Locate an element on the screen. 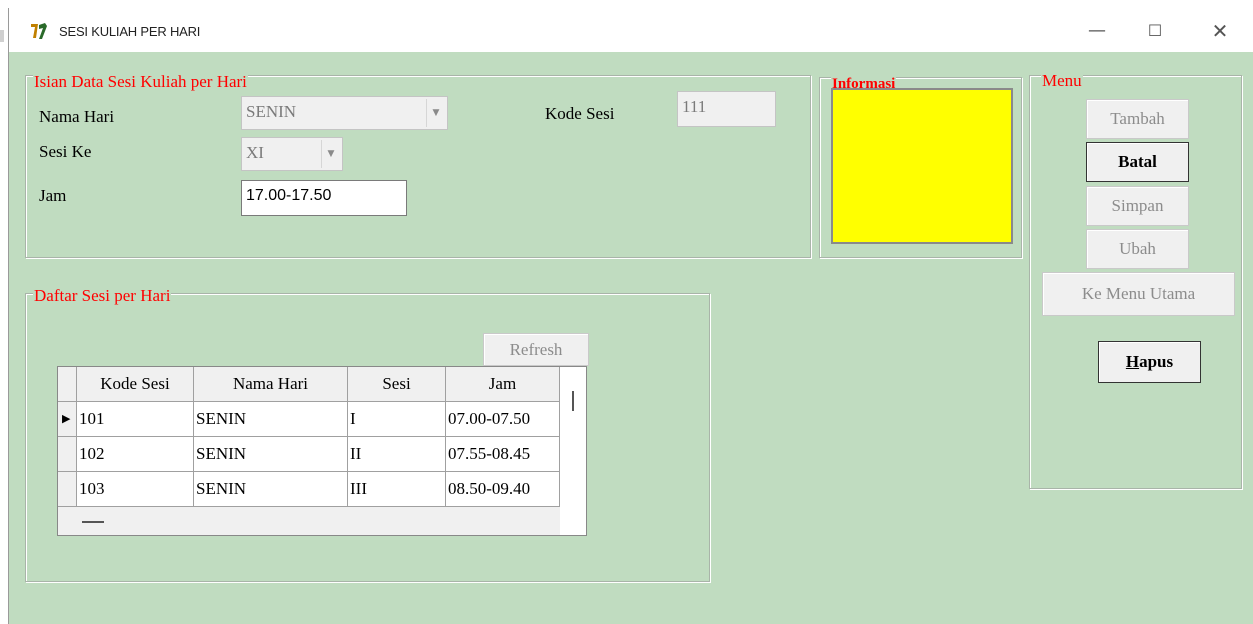  vertical-scrollbar is located at coordinates (573, 451).